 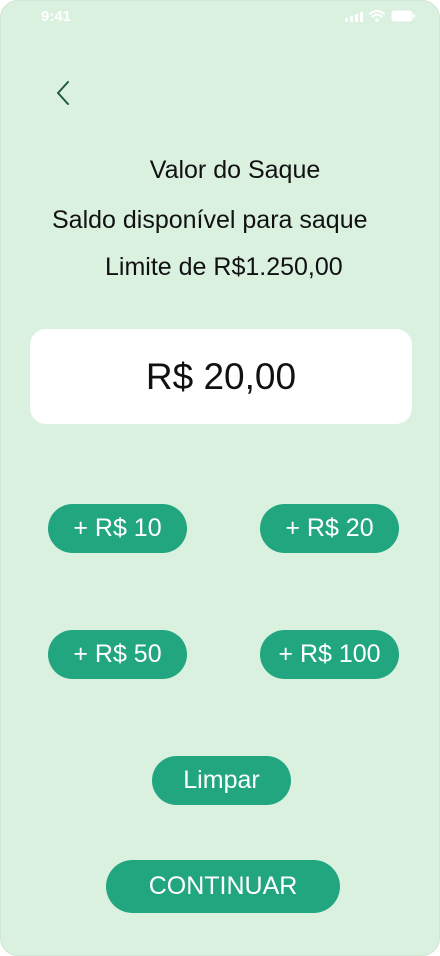 What do you see at coordinates (354, 16) in the screenshot?
I see `cellular-signal-icon` at bounding box center [354, 16].